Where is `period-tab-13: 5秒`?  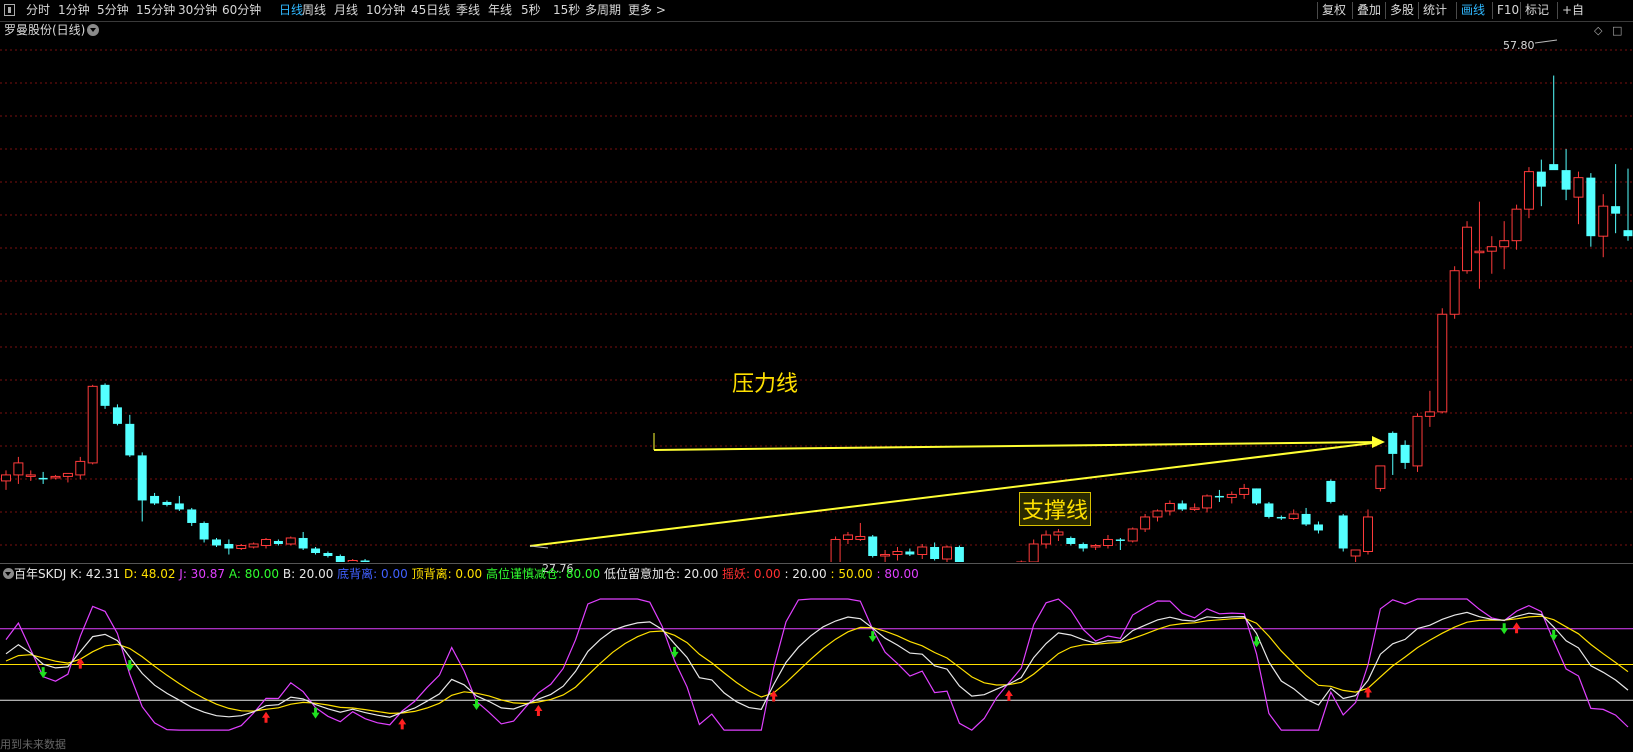
period-tab-13: 5秒 is located at coordinates (531, 10).